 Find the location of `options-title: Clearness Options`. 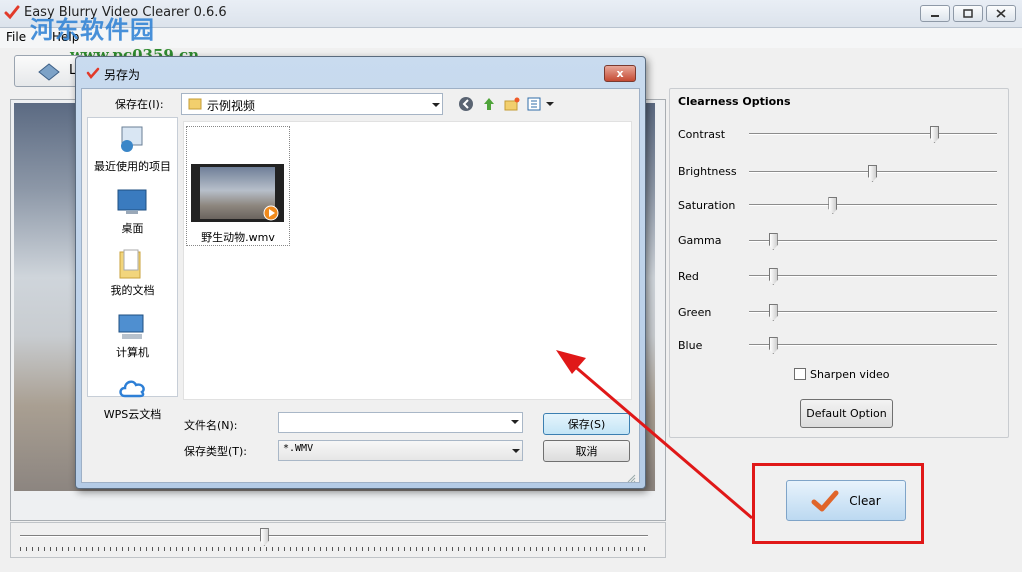

options-title: Clearness Options is located at coordinates (734, 101).